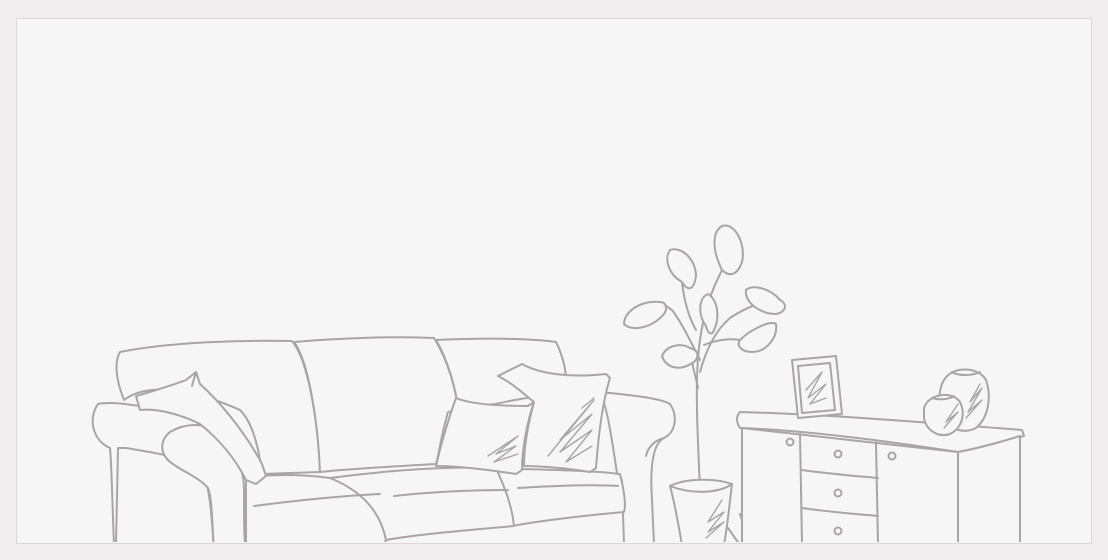 Image resolution: width=1108 pixels, height=560 pixels. I want to click on sideboard, so click(880, 476).